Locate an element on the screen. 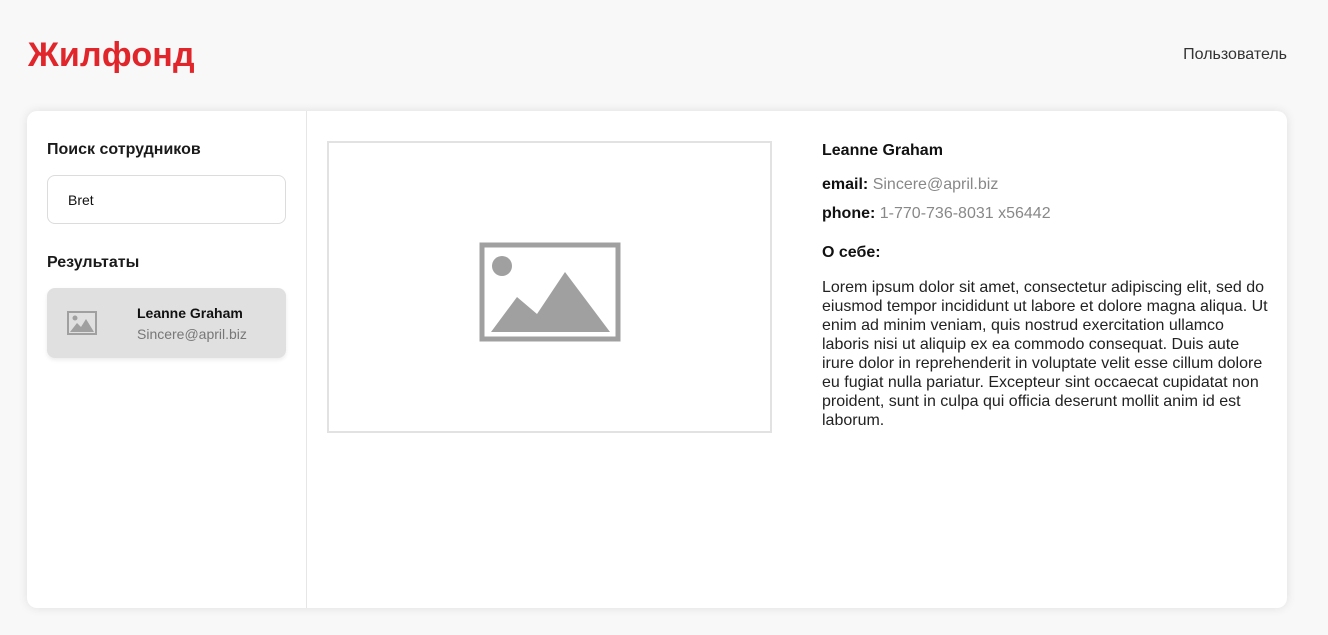 This screenshot has width=1328, height=635. search-title: Поиск сотрудников is located at coordinates (124, 149).